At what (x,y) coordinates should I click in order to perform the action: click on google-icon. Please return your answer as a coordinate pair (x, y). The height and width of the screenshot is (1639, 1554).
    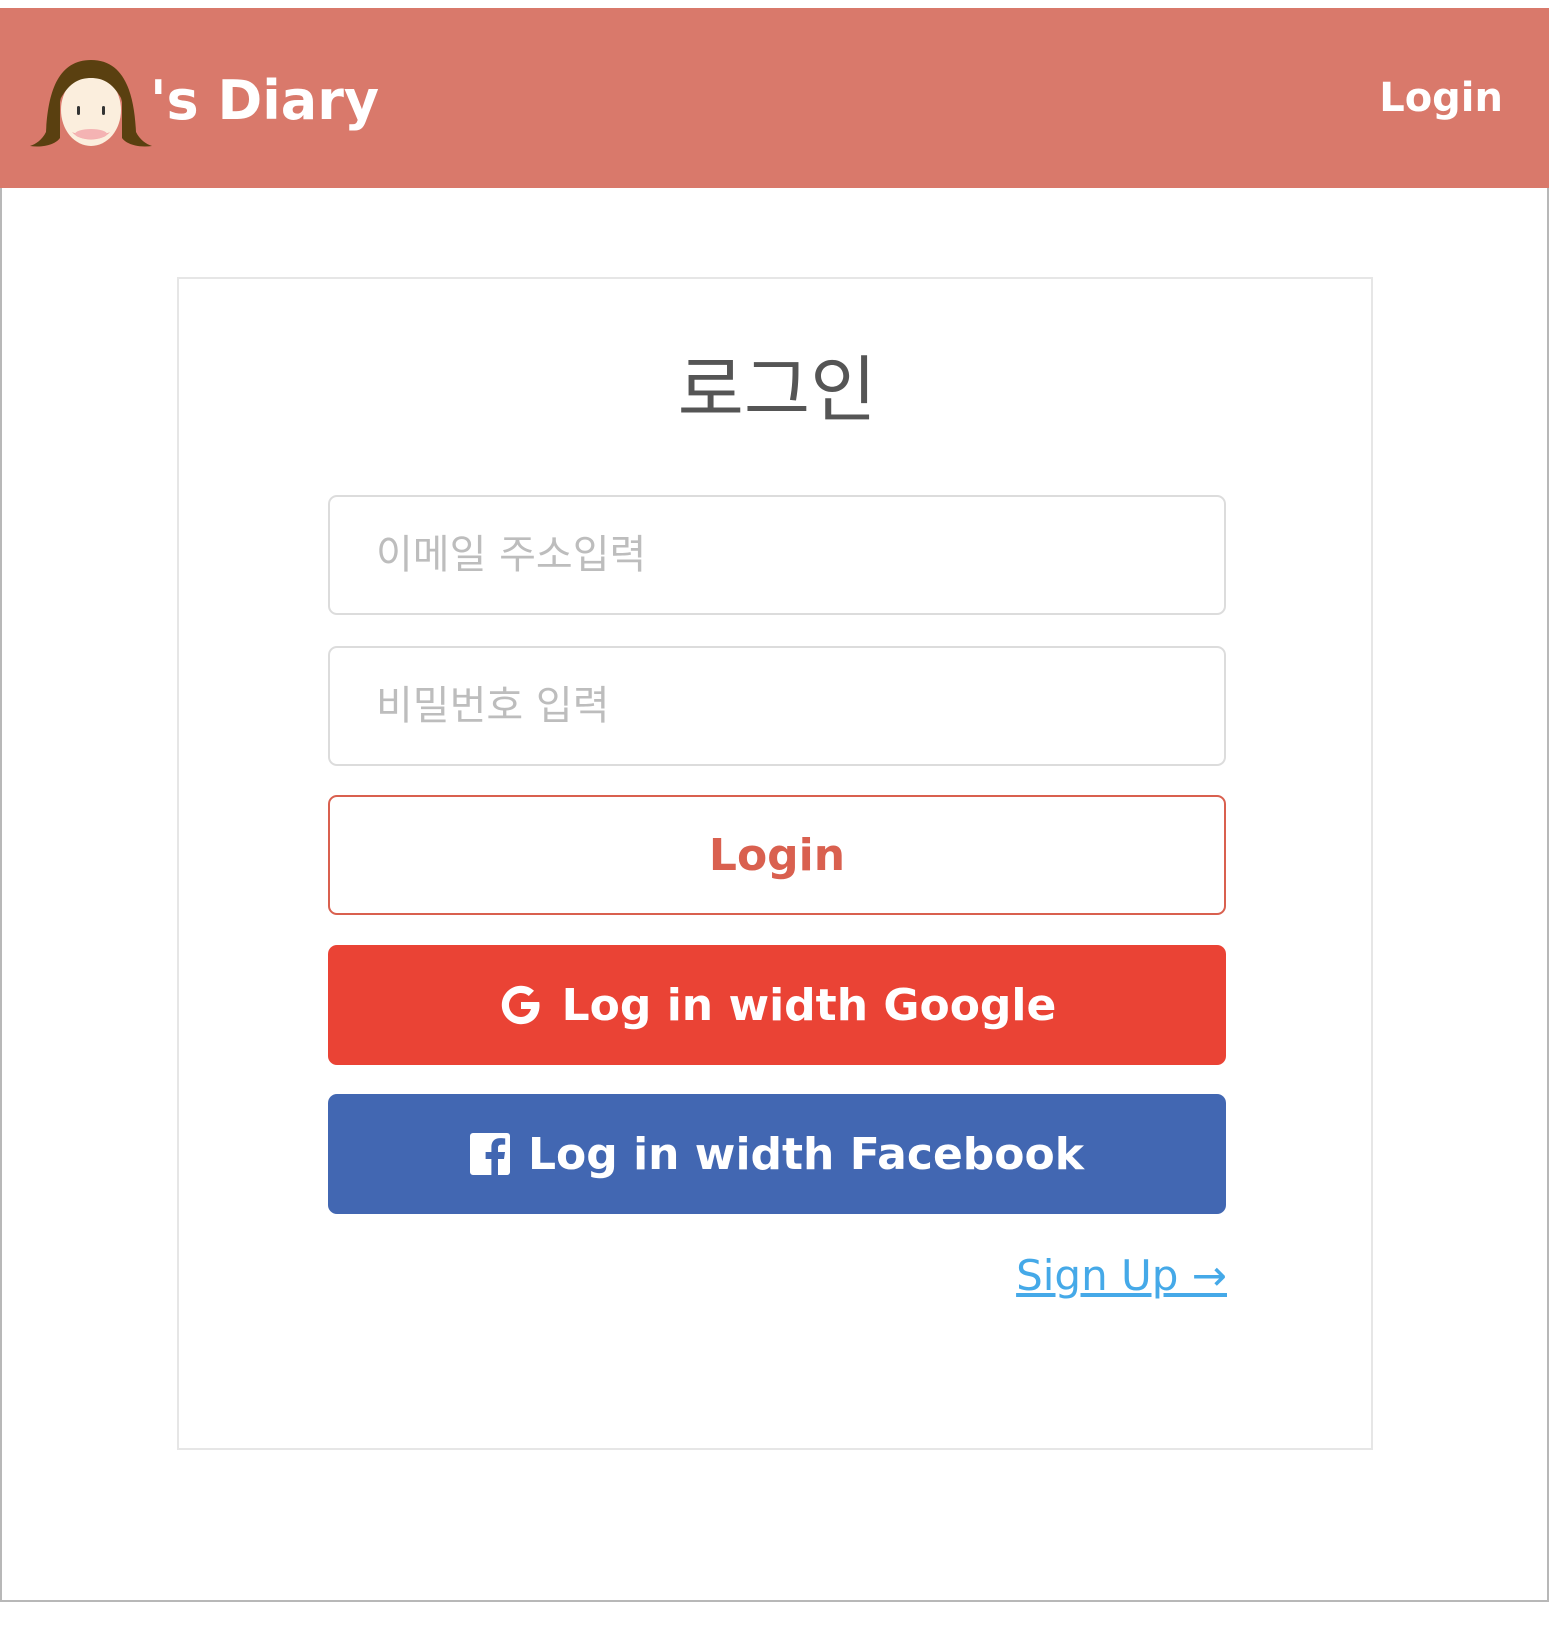
    Looking at the image, I should click on (521, 1005).